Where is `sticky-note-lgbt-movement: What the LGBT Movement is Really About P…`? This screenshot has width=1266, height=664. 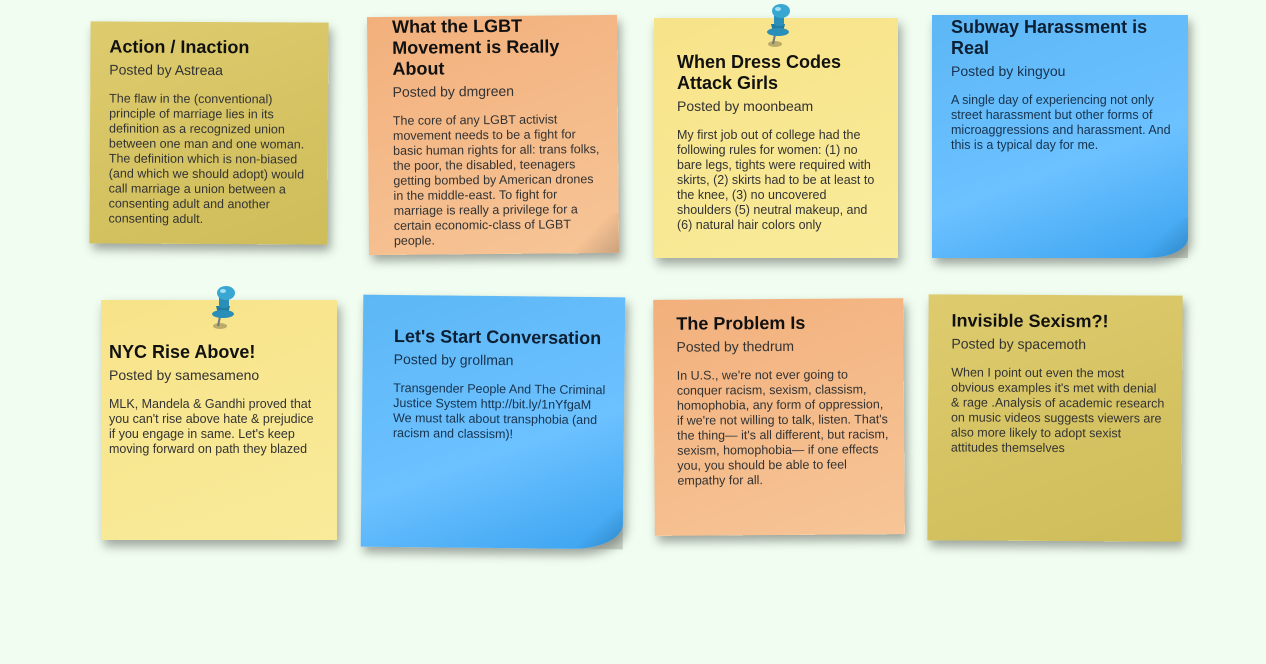
sticky-note-lgbt-movement: What the LGBT Movement is Really About P… is located at coordinates (493, 135).